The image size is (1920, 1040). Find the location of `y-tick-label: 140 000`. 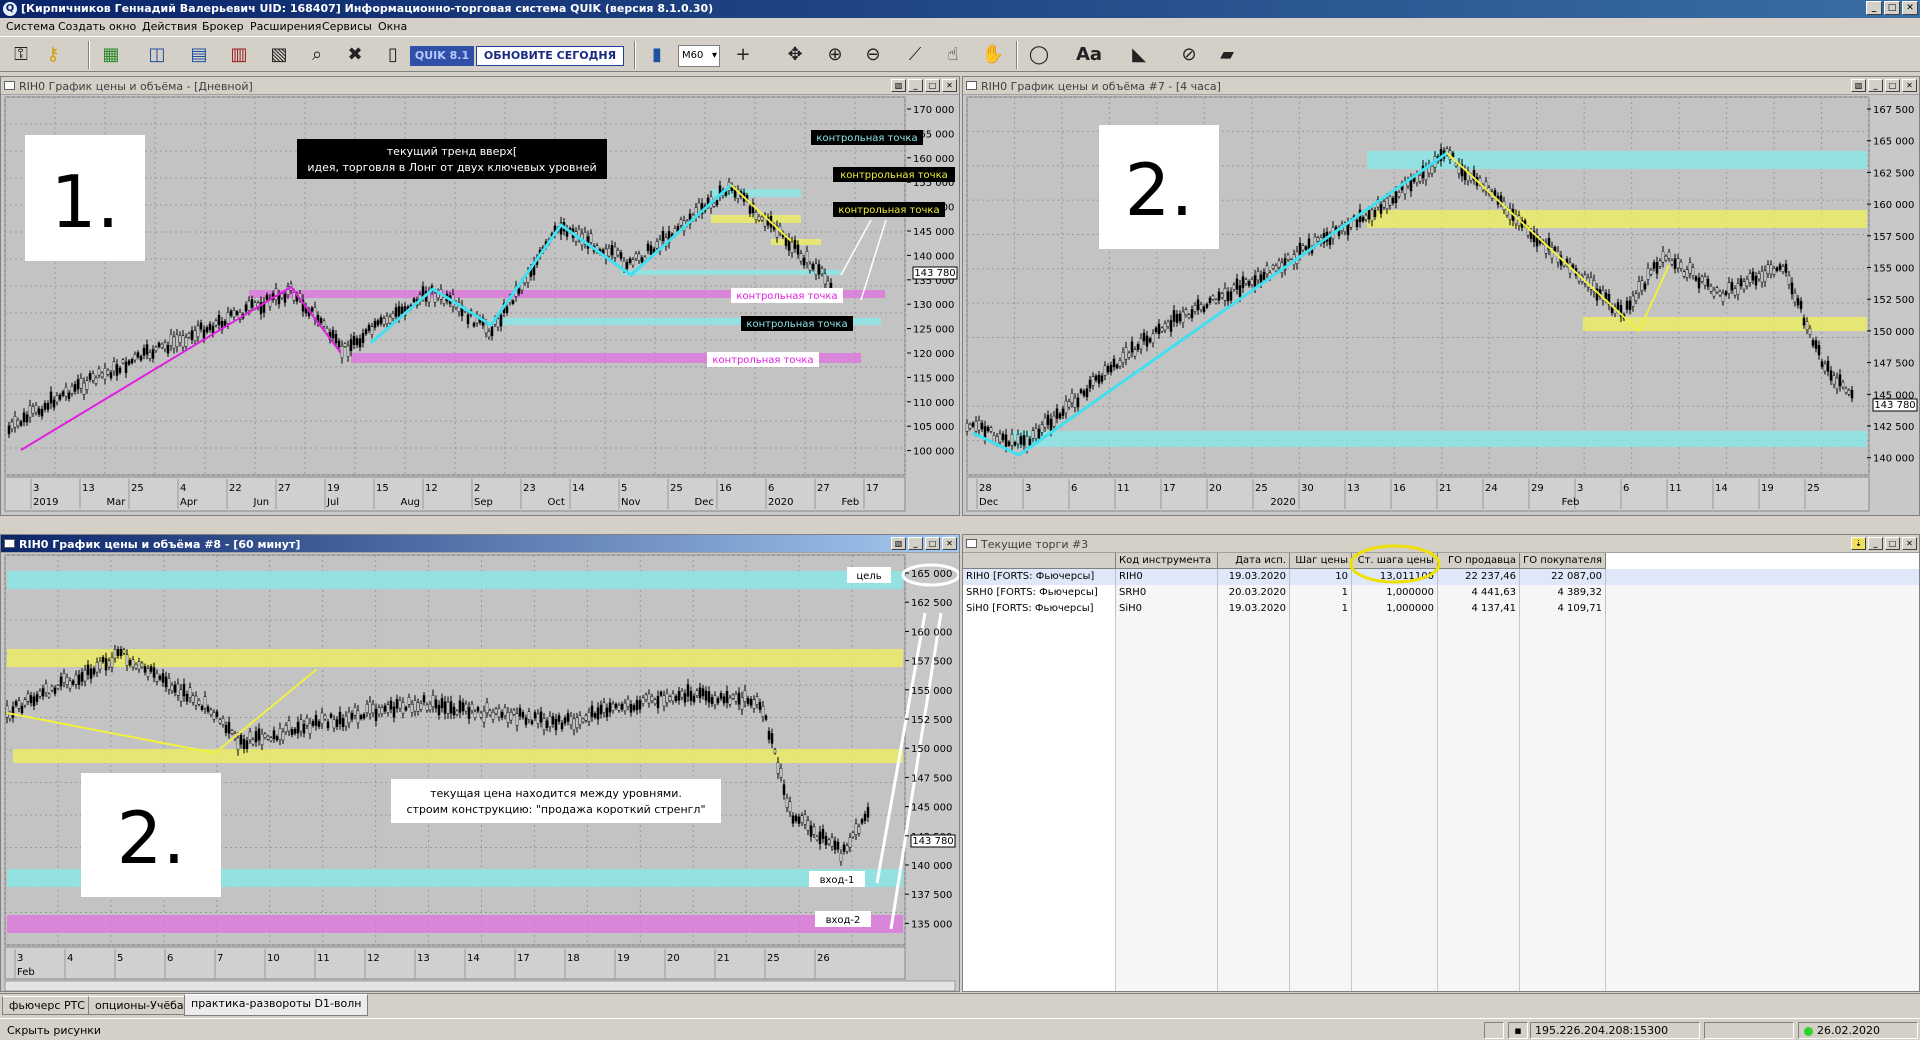

y-tick-label: 140 000 is located at coordinates (1893, 459).